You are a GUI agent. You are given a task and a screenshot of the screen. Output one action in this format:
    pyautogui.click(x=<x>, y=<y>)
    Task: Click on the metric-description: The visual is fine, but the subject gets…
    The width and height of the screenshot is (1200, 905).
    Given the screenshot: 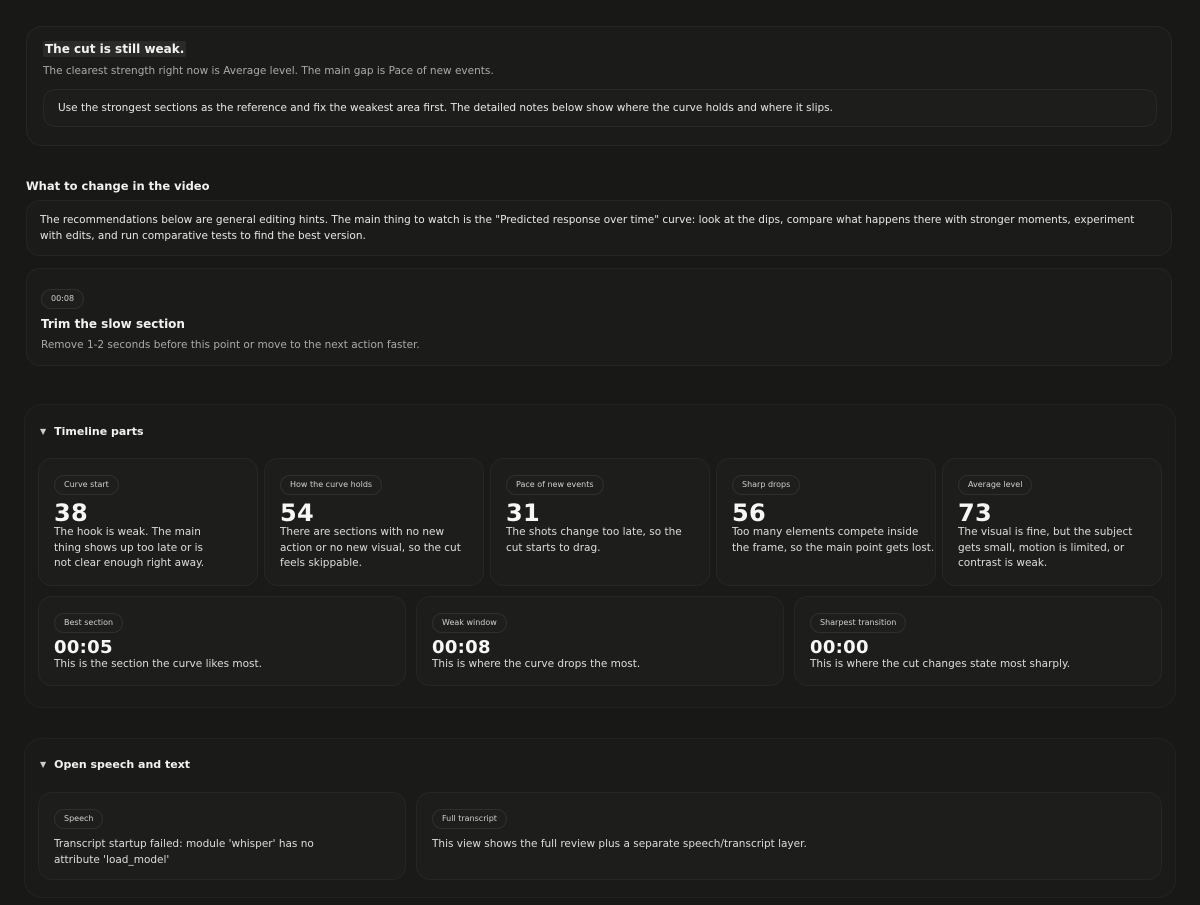 What is the action you would take?
    pyautogui.click(x=1045, y=547)
    